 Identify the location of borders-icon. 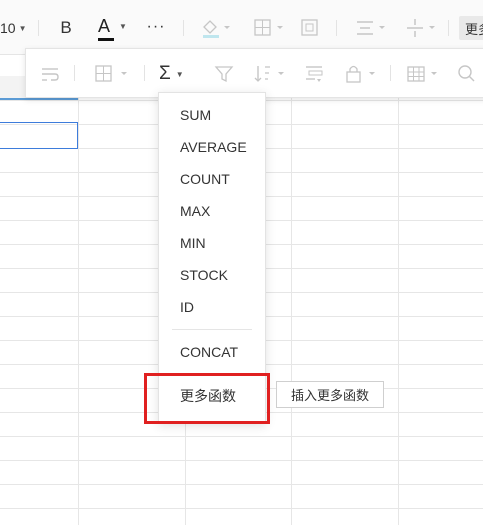
(268, 27).